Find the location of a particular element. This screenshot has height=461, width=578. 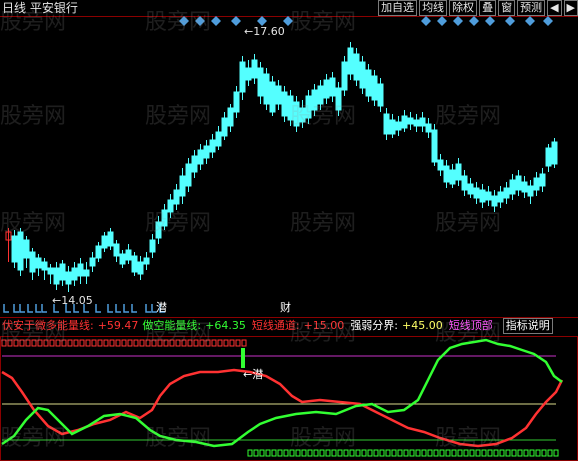

legend-divide-label: 强弱分界: is located at coordinates (374, 325).